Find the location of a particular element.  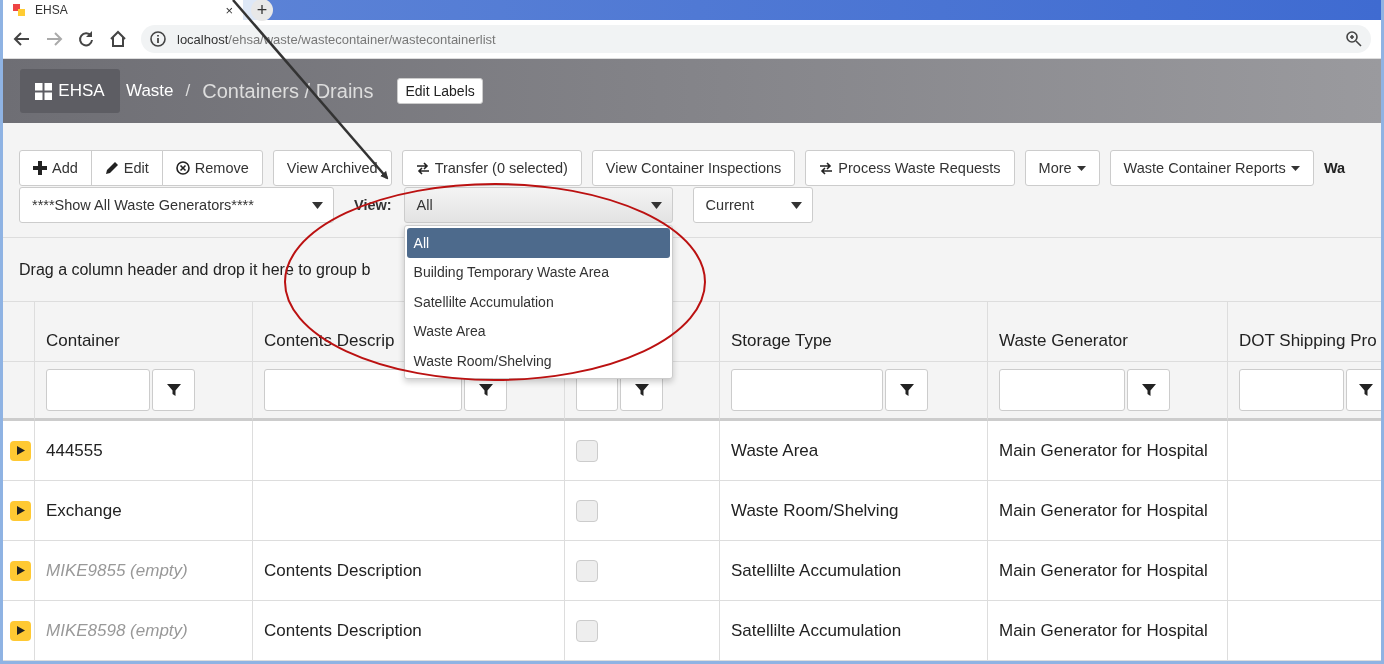

table-cell: MIKE9855 (empty) is located at coordinates (144, 571).